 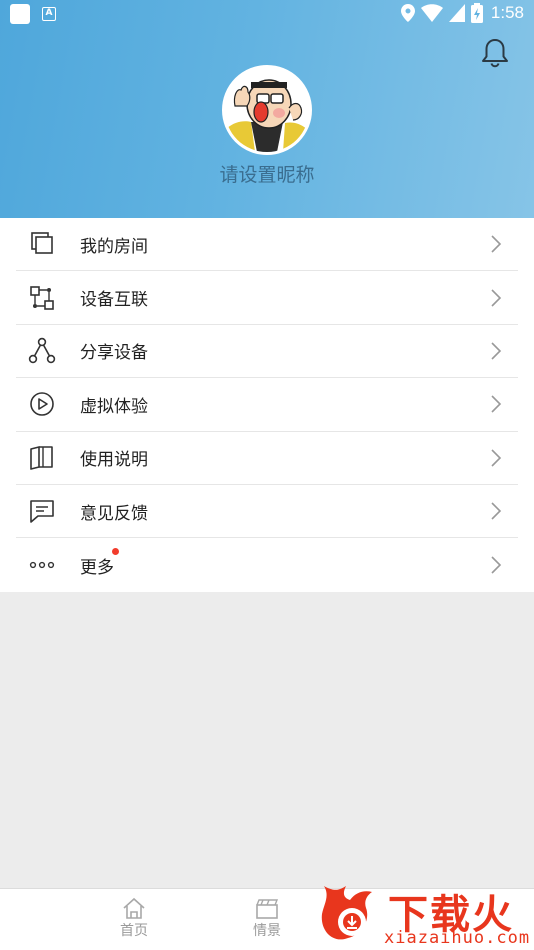 What do you see at coordinates (42, 565) in the screenshot?
I see `more-icon` at bounding box center [42, 565].